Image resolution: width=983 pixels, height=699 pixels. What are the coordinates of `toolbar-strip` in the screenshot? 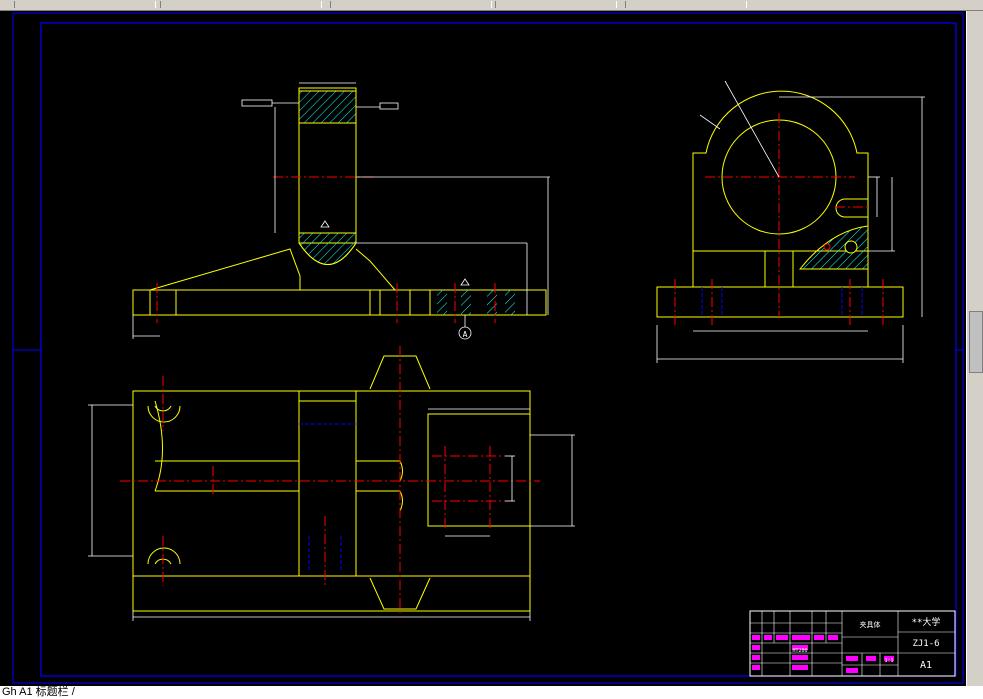 It's located at (491, 5).